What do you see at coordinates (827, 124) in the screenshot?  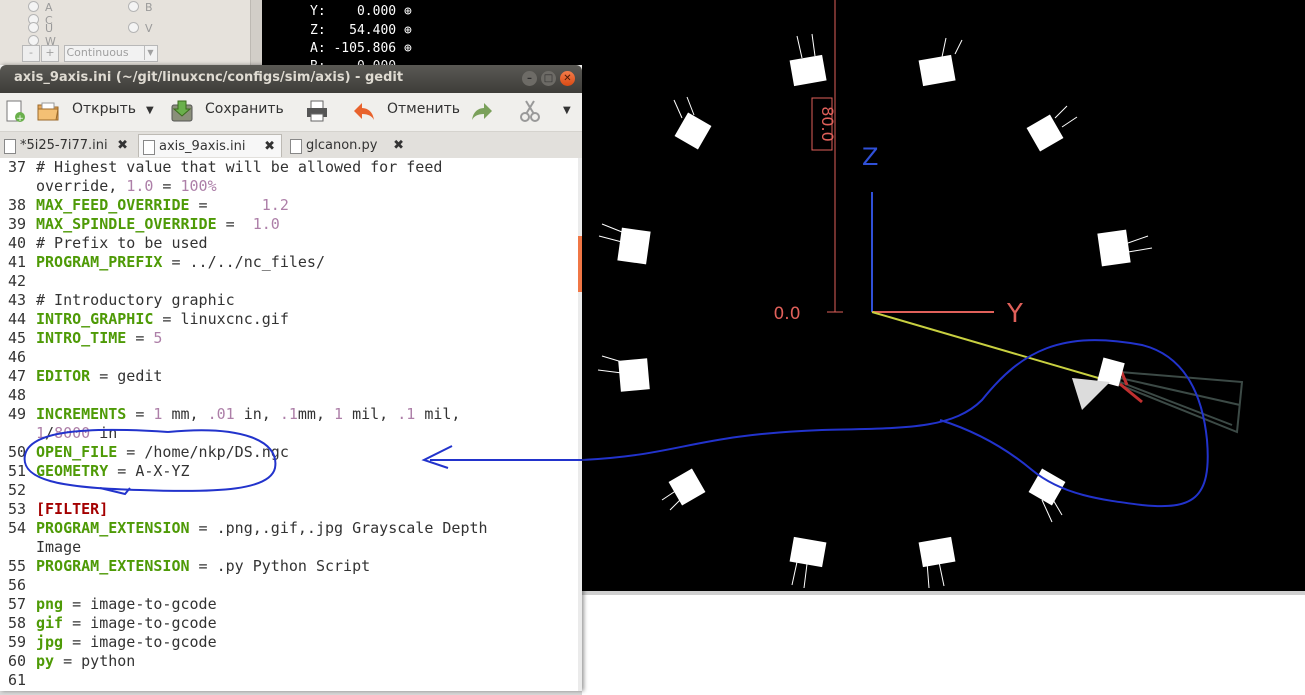 I see `dimension-label: 80.0` at bounding box center [827, 124].